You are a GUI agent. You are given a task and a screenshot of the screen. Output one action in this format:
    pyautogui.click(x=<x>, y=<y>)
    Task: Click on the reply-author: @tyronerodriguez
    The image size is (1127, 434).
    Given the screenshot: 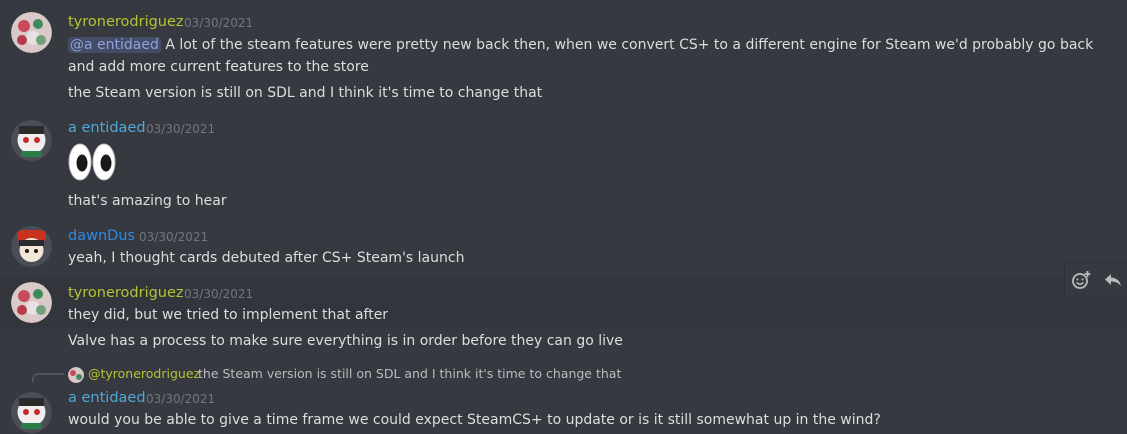 What is the action you would take?
    pyautogui.click(x=144, y=373)
    